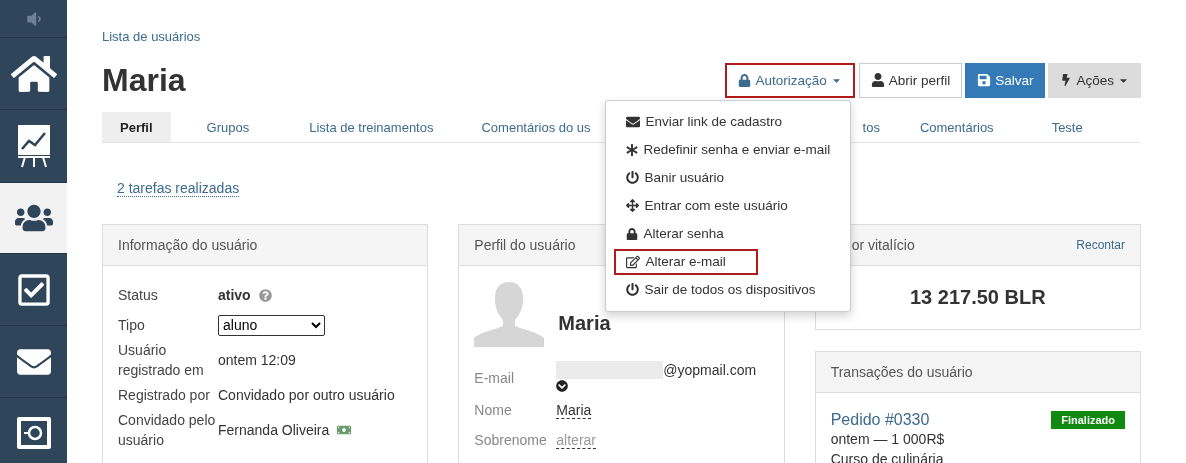 This screenshot has height=463, width=1186. I want to click on field-value: Convidado por outro usuário, so click(307, 395).